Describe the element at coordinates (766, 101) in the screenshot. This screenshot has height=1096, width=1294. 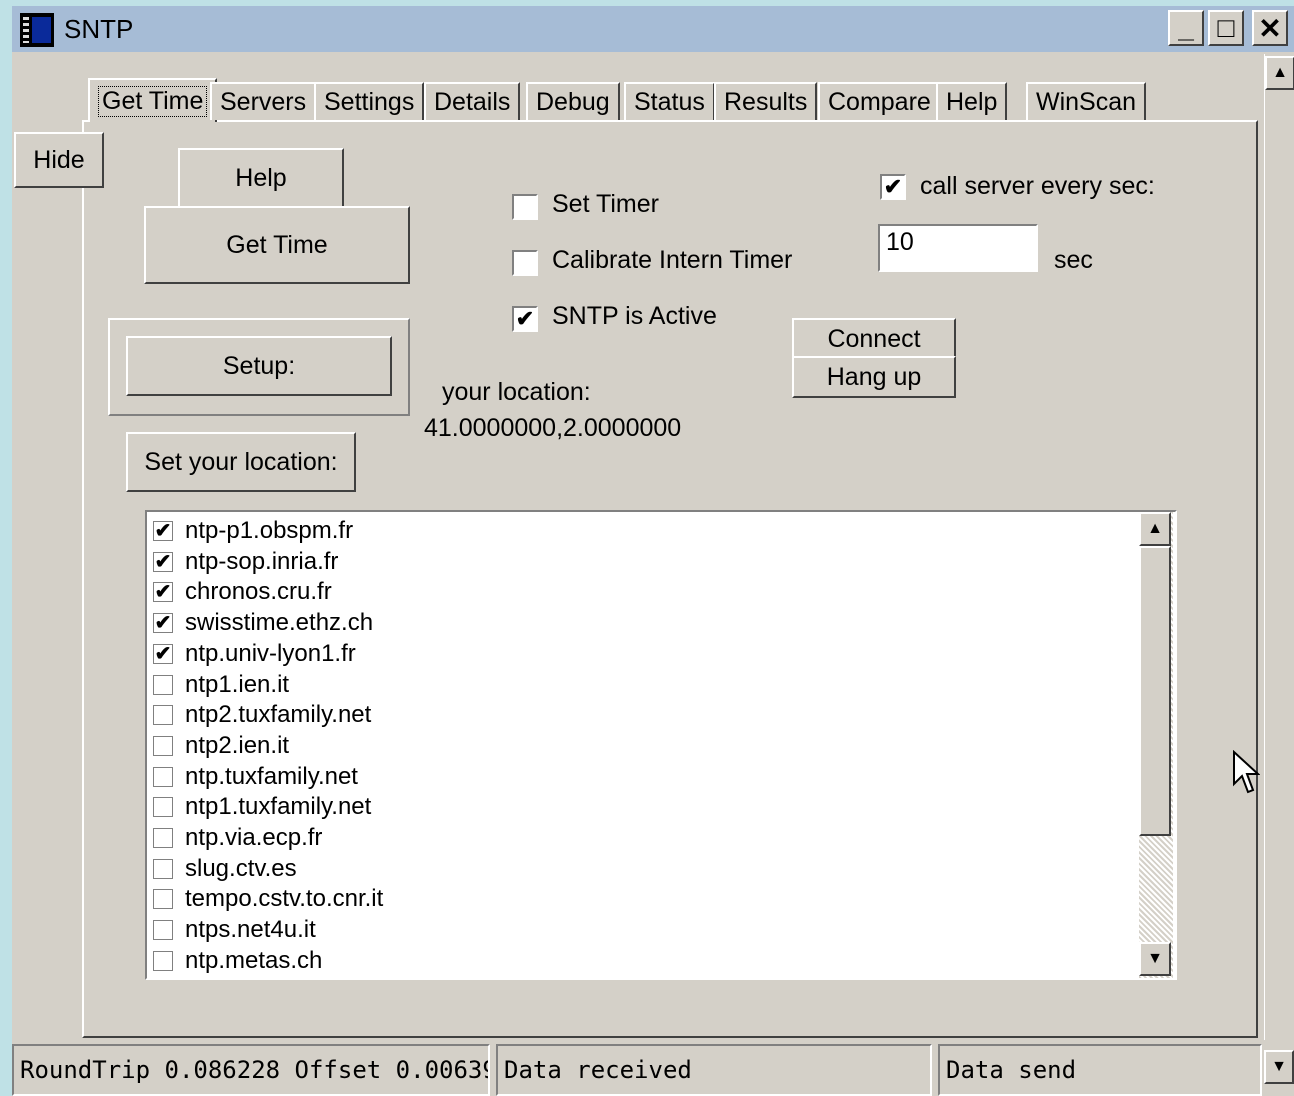
I see `tab-results: Results` at that location.